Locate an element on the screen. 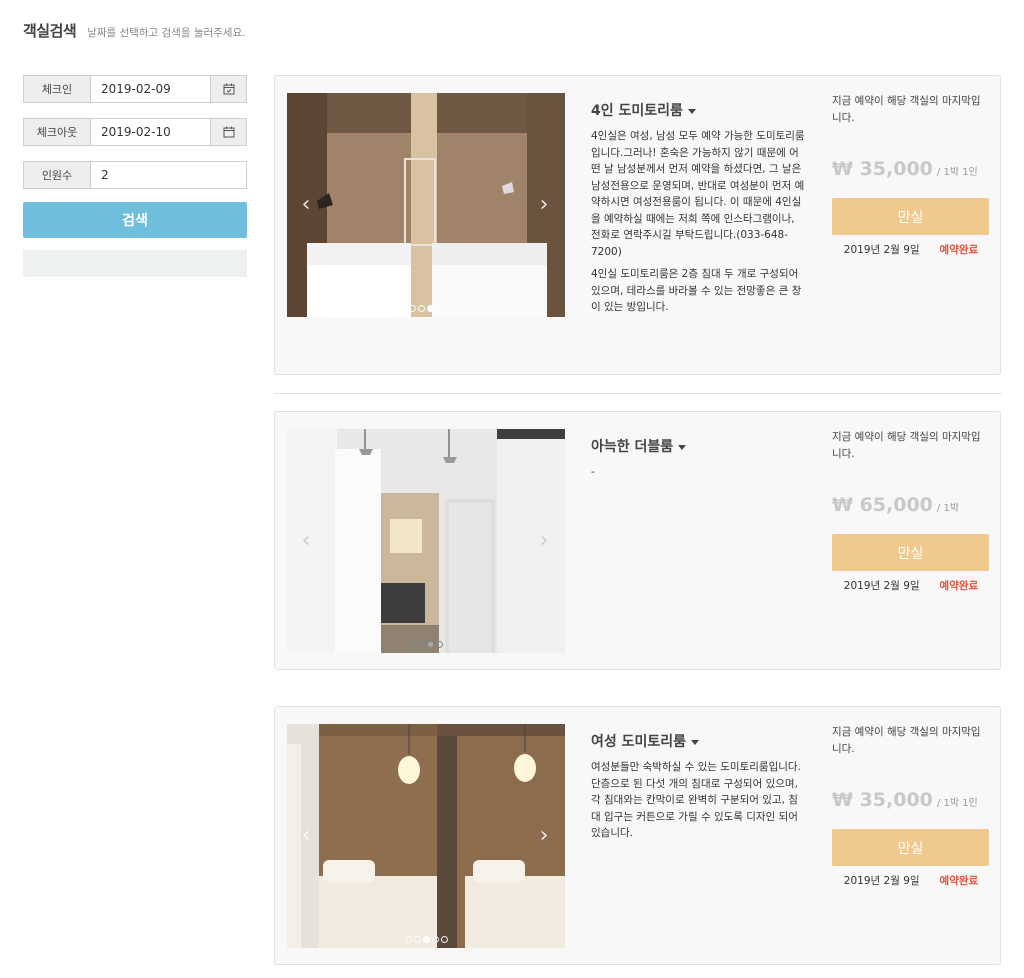 This screenshot has width=1024, height=978. price-unit: / 1박 is located at coordinates (948, 508).